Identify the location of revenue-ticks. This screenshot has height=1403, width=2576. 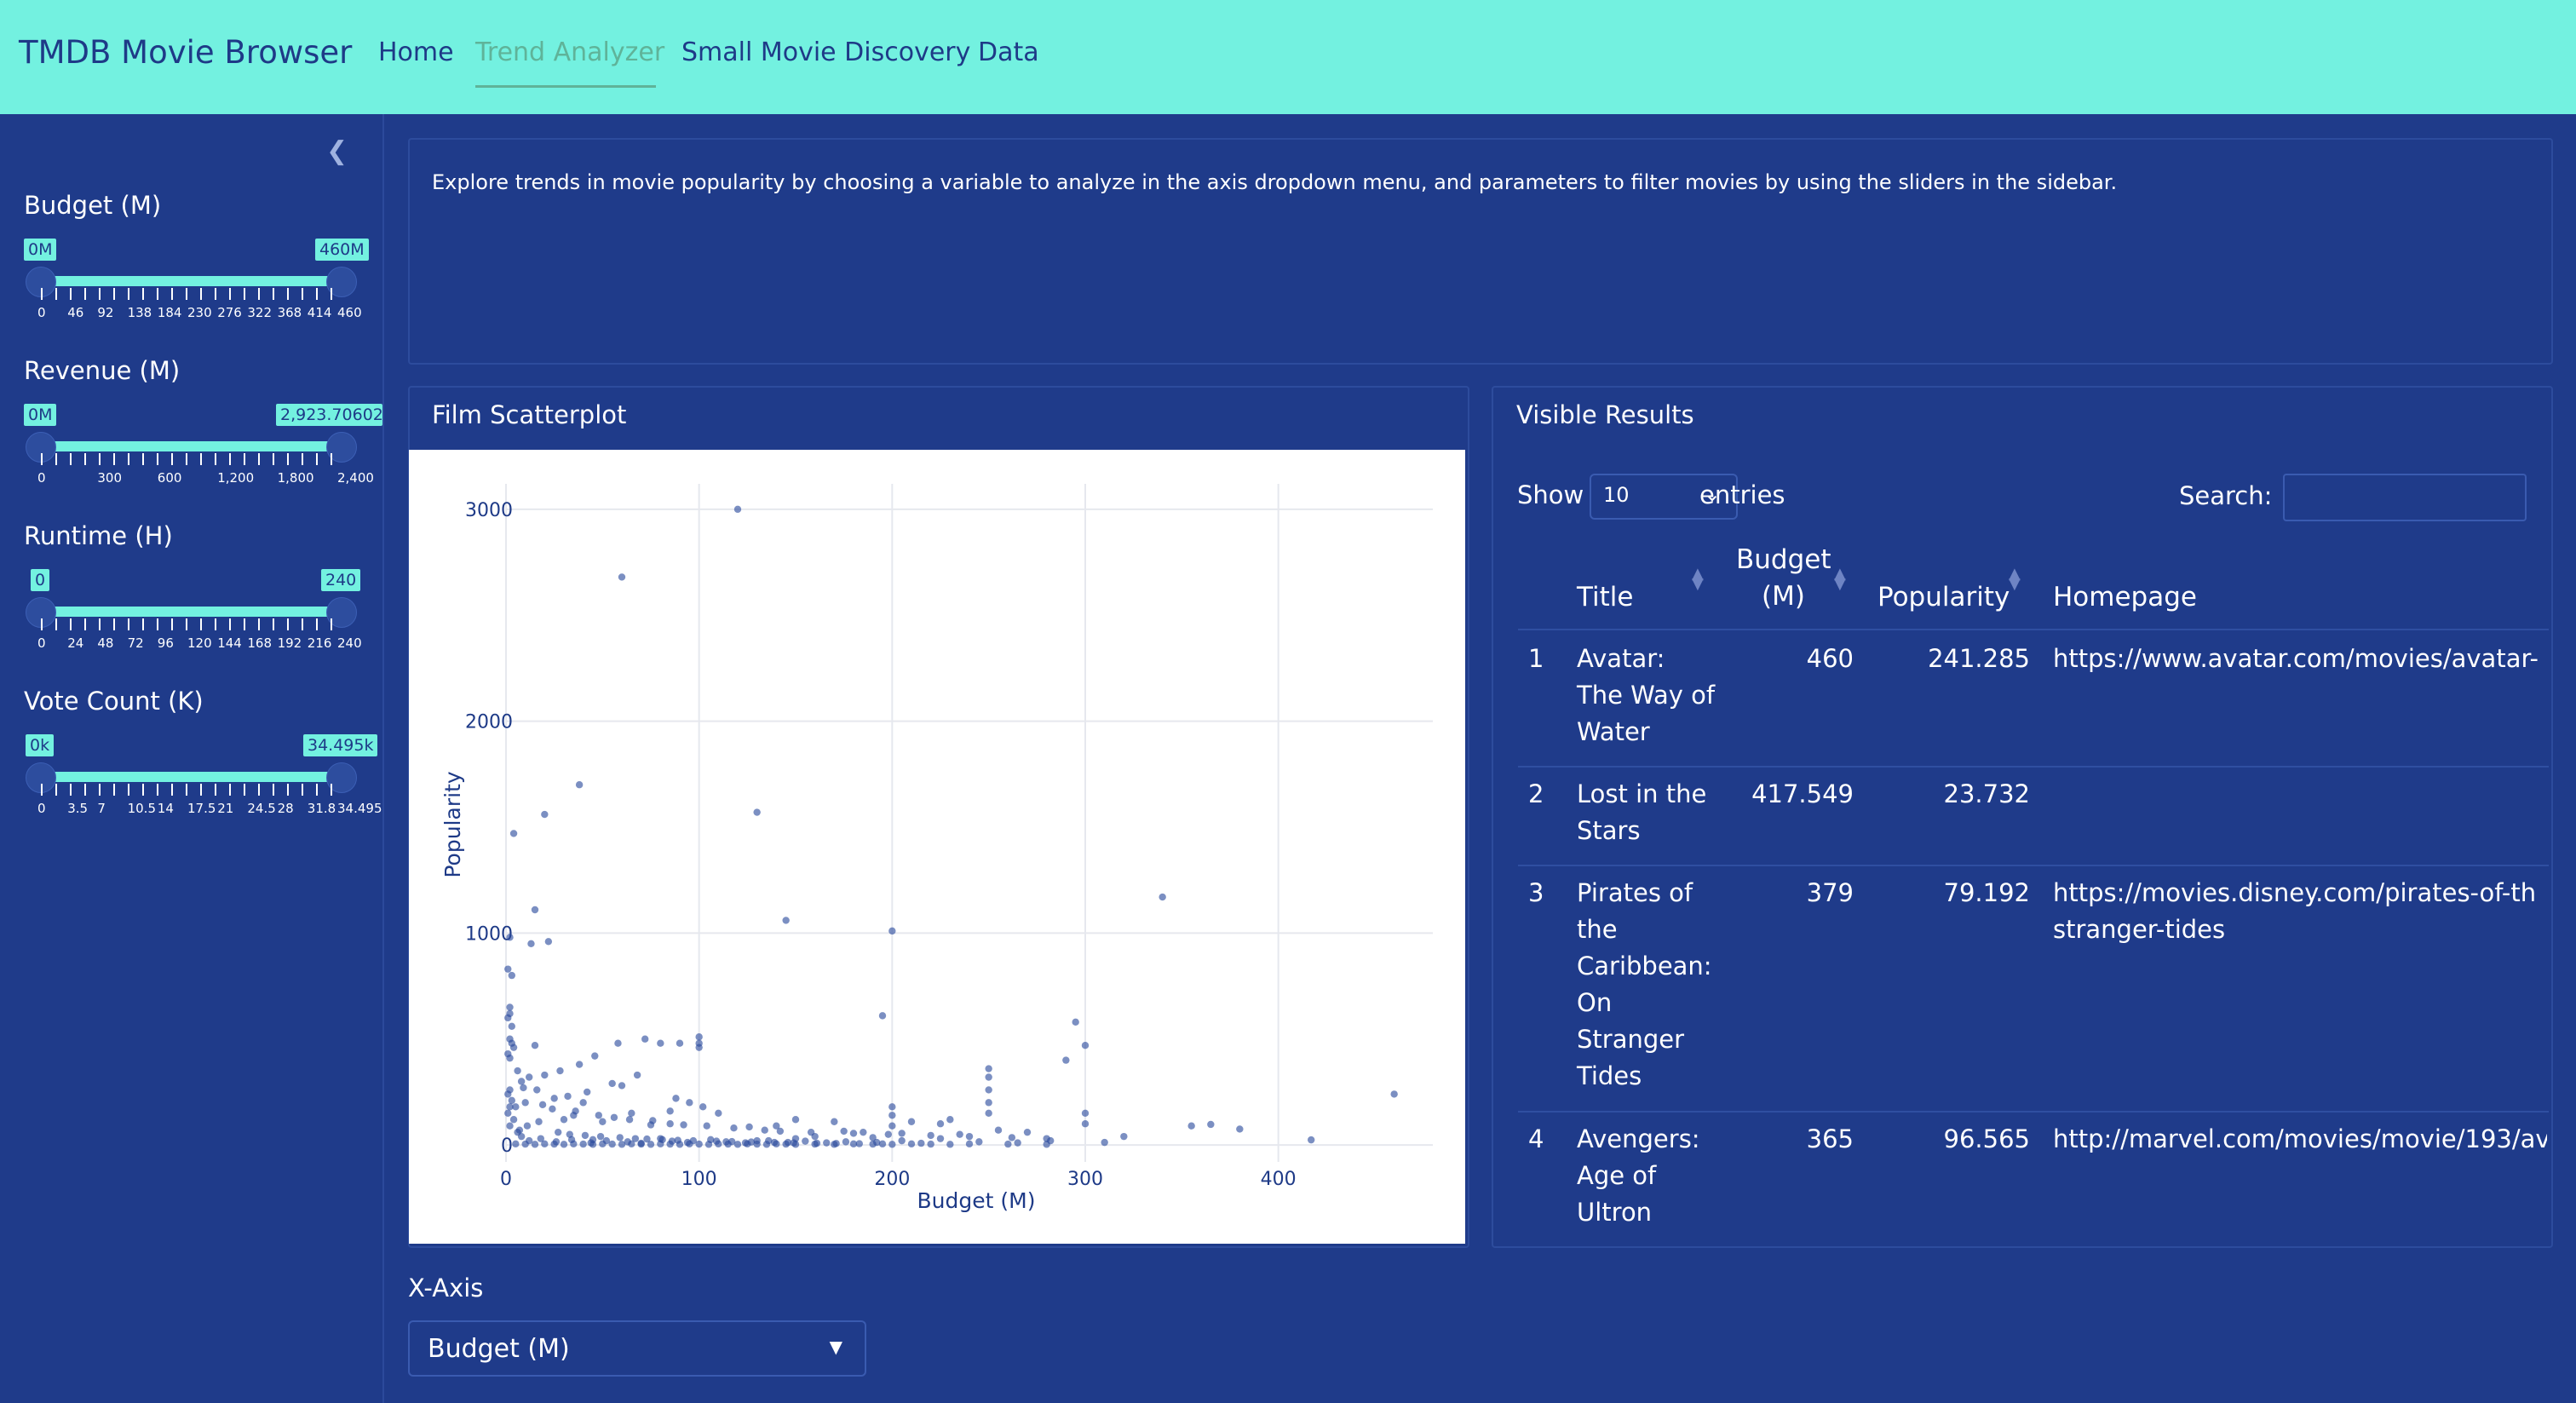
(191, 459).